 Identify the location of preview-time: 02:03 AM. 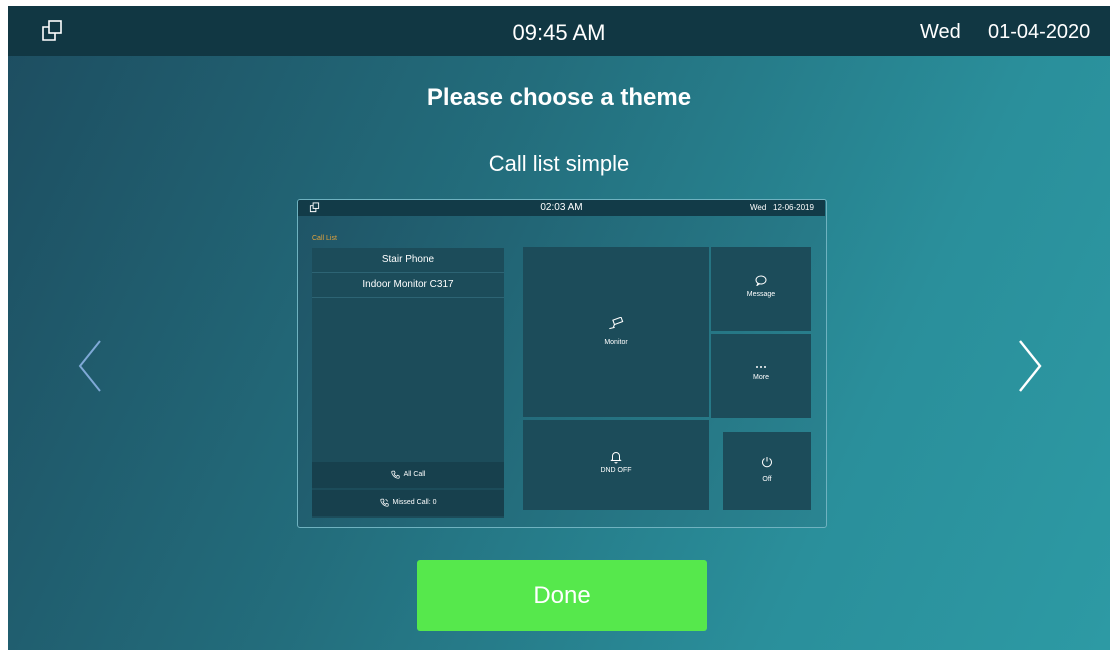
(561, 207).